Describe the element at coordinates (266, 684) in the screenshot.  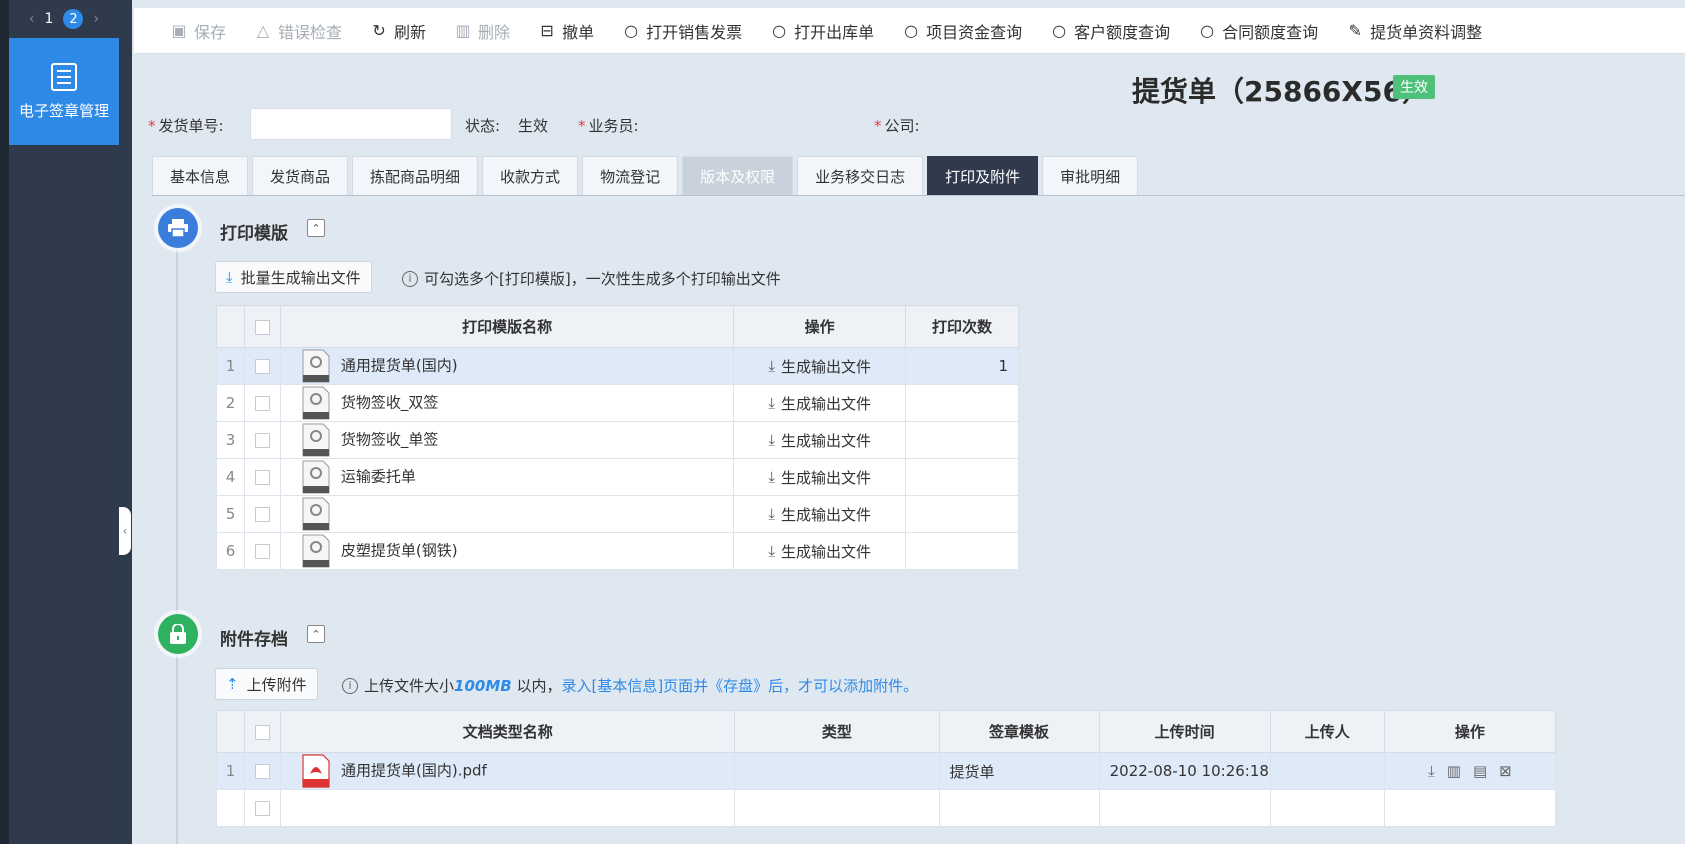
I see `upload-attachment-button: ⇡ 上传附件` at that location.